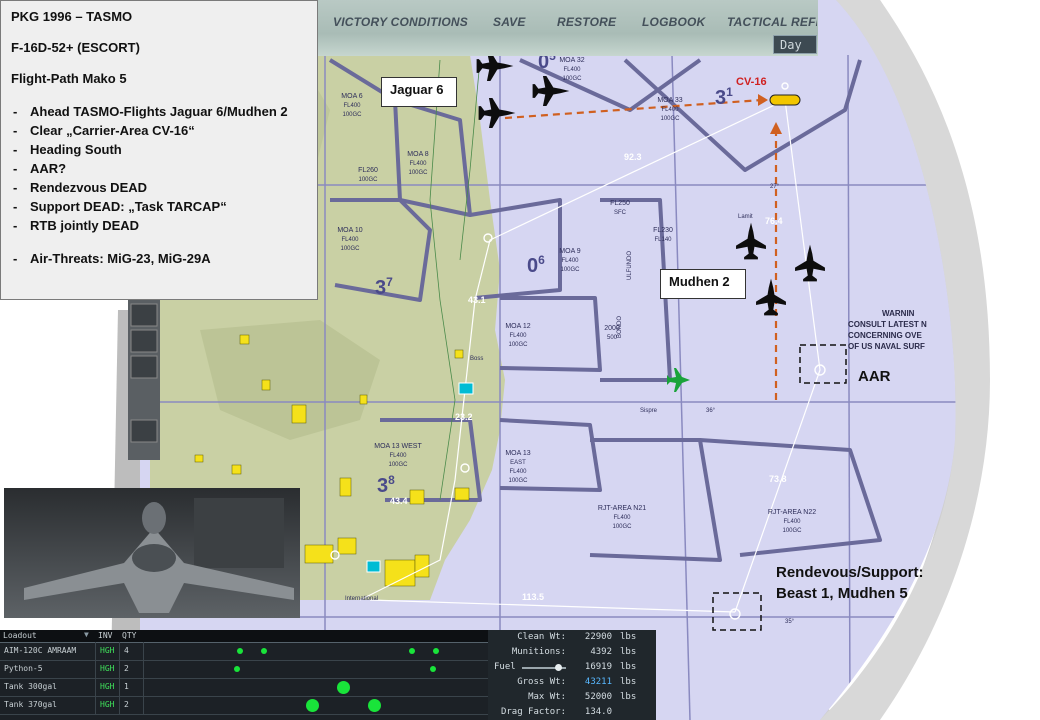 The width and height of the screenshot is (1040, 720). Describe the element at coordinates (745, 217) in the screenshot. I see `map-label: Lamit` at that location.